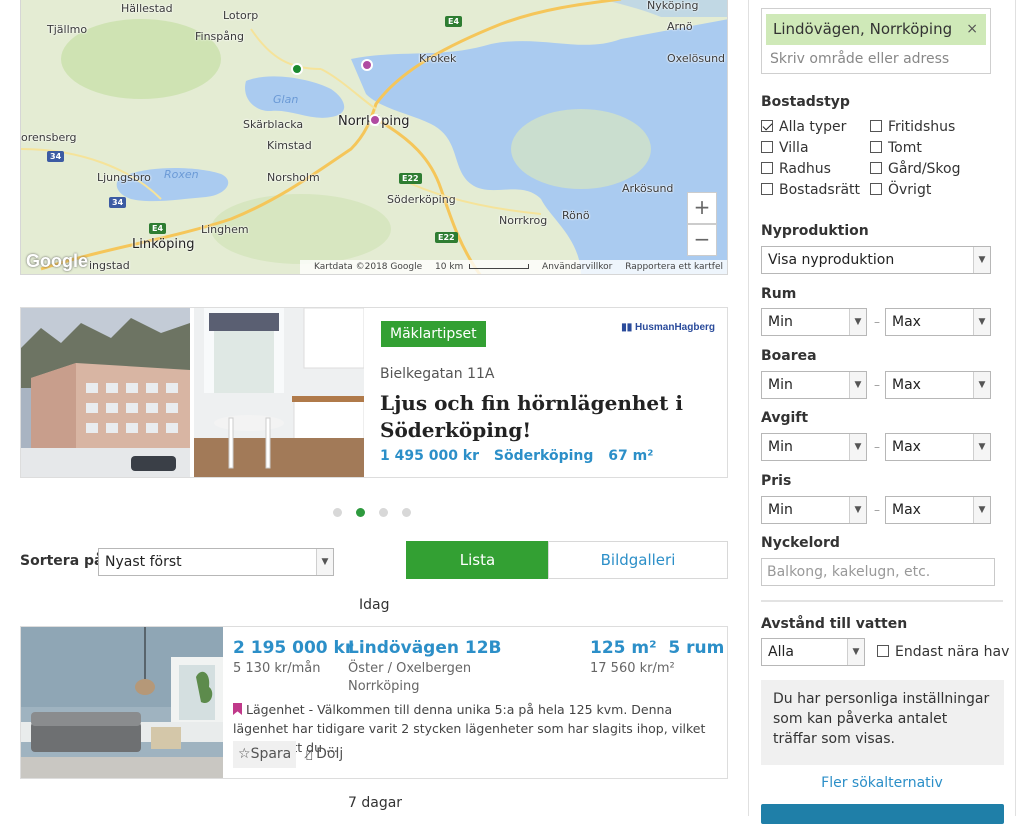 This screenshot has width=1024, height=824. I want to click on listing-size: 125 m² 5 rum, so click(657, 648).